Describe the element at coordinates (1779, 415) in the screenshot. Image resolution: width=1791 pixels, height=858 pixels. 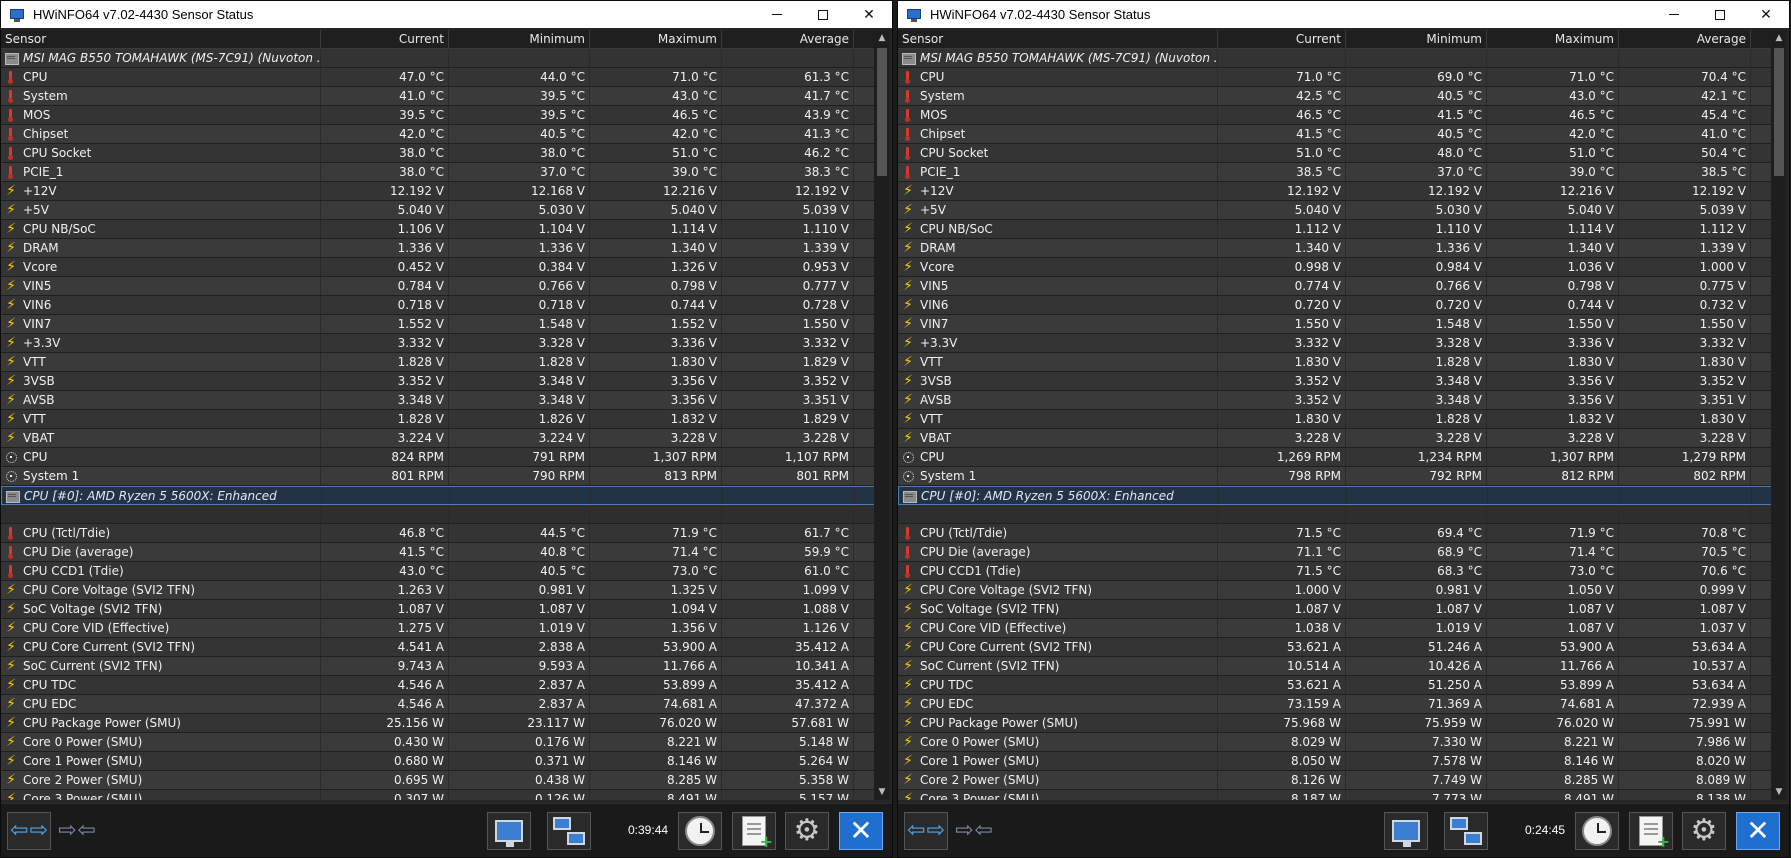
I see `vertical-scrollbar: ▲ ▼` at that location.